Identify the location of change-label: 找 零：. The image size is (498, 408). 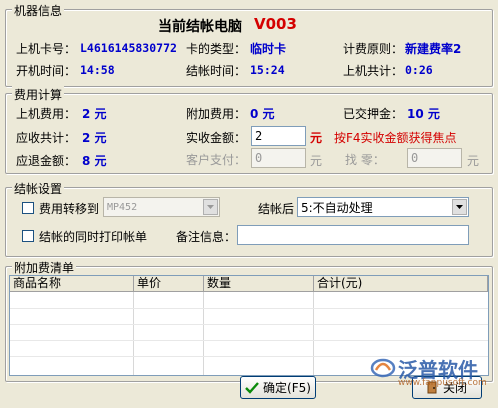
(365, 160).